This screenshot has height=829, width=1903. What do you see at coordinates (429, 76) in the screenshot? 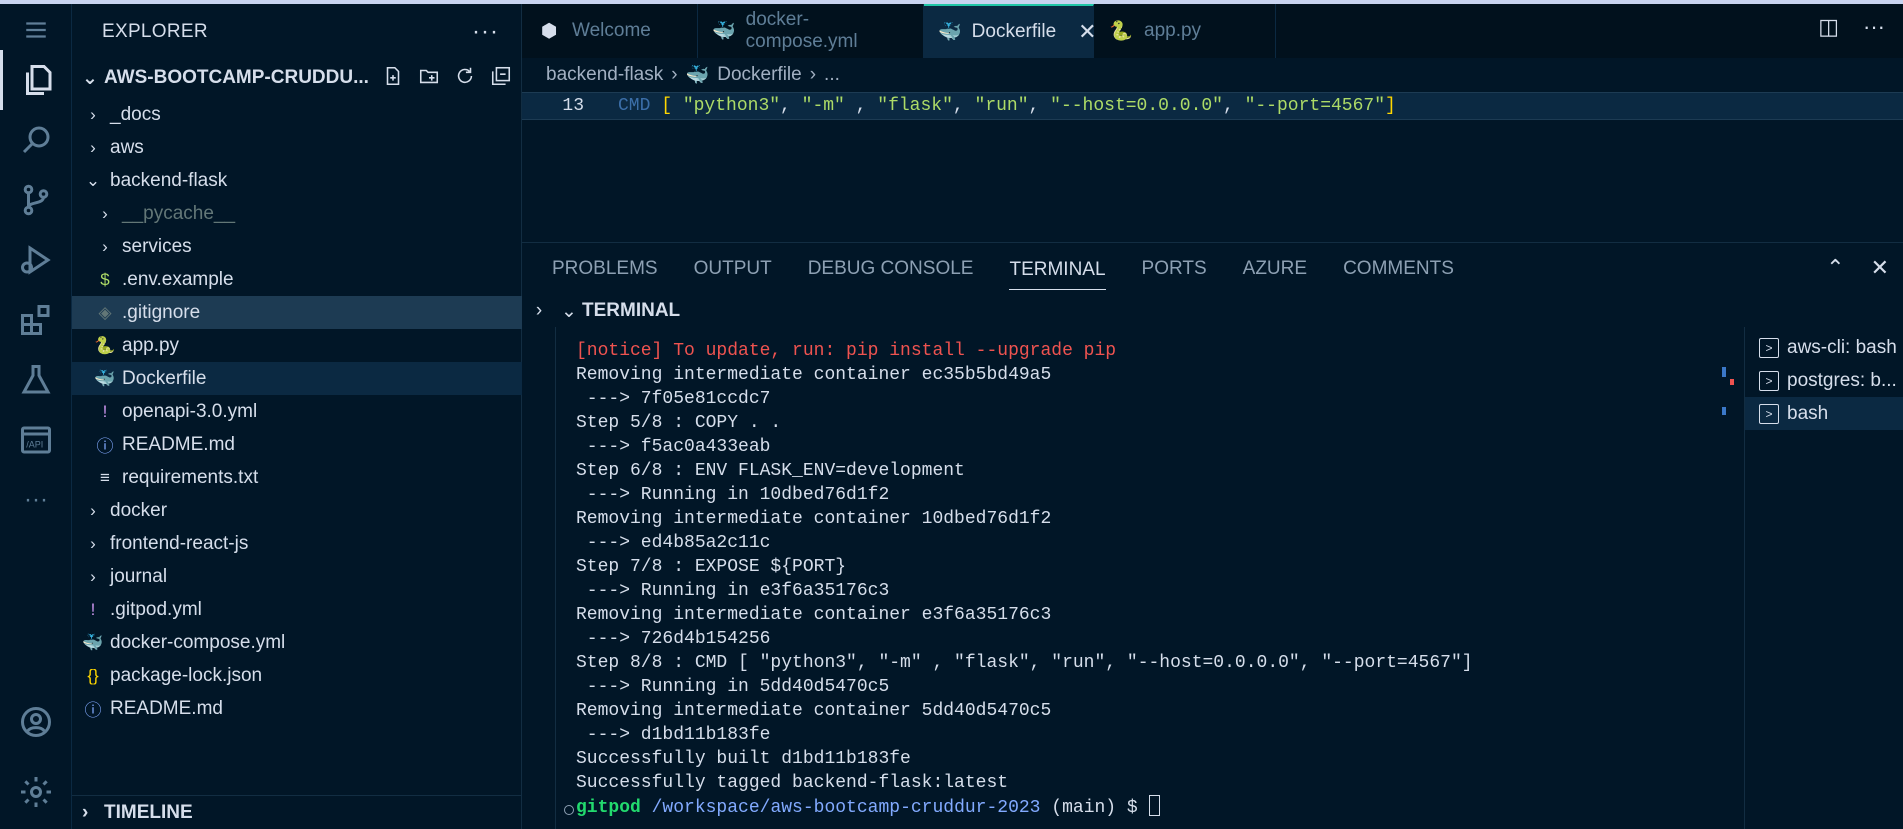
I see `new-folder-icon` at bounding box center [429, 76].